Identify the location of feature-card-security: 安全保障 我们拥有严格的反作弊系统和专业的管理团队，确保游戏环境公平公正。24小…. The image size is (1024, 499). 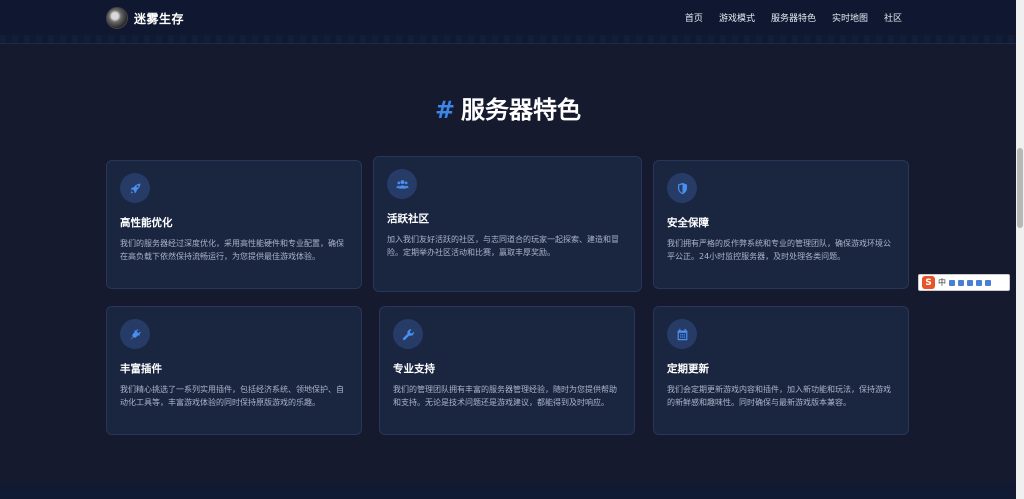
(781, 224).